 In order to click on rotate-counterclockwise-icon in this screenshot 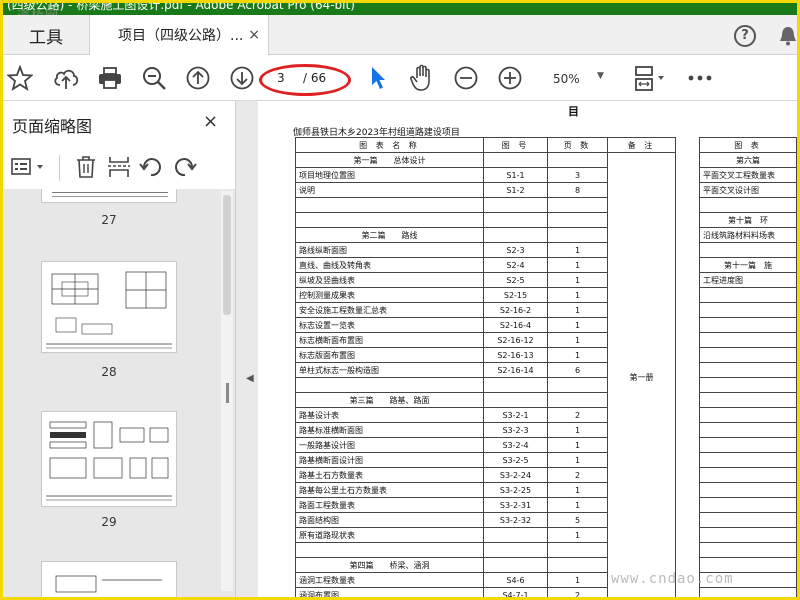, I will do `click(151, 169)`.